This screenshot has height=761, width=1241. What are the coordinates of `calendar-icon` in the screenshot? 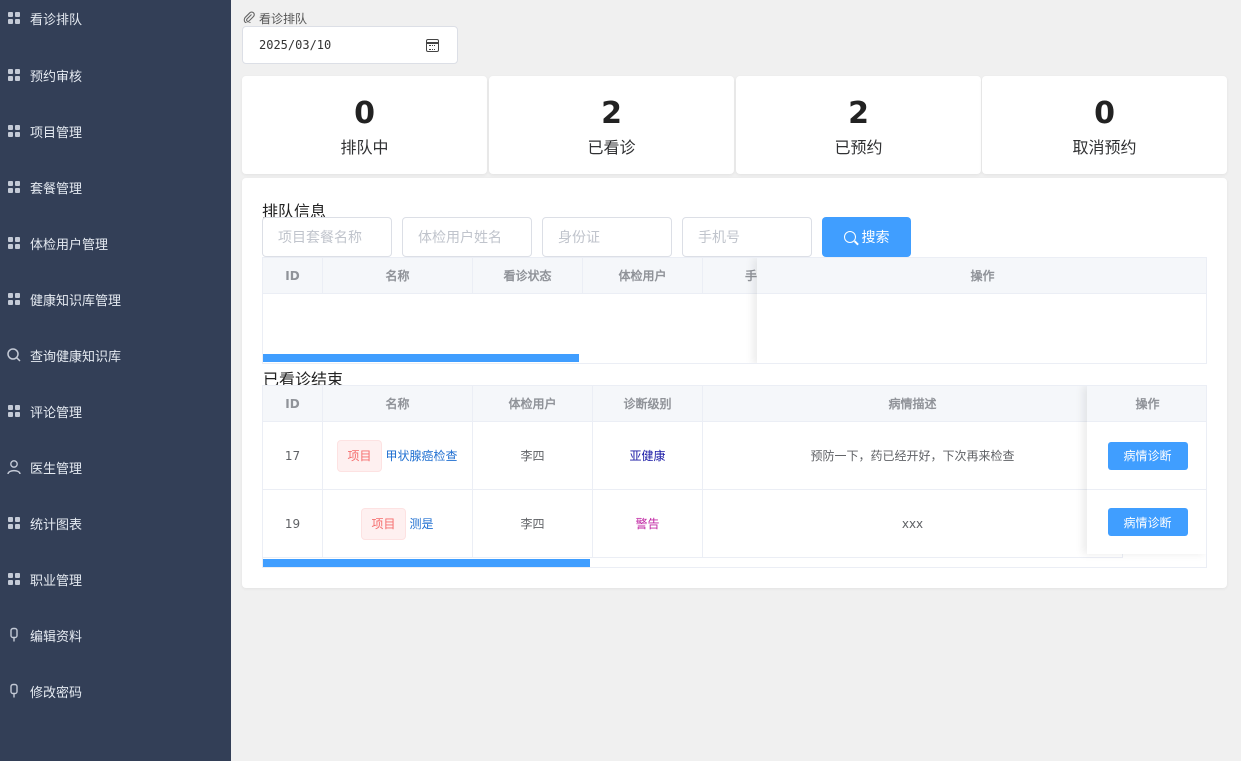 It's located at (432, 45).